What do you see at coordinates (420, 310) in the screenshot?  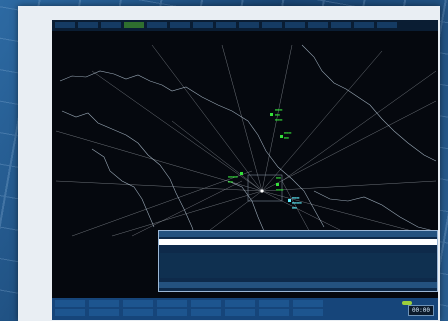 I see `clock: 00:00` at bounding box center [420, 310].